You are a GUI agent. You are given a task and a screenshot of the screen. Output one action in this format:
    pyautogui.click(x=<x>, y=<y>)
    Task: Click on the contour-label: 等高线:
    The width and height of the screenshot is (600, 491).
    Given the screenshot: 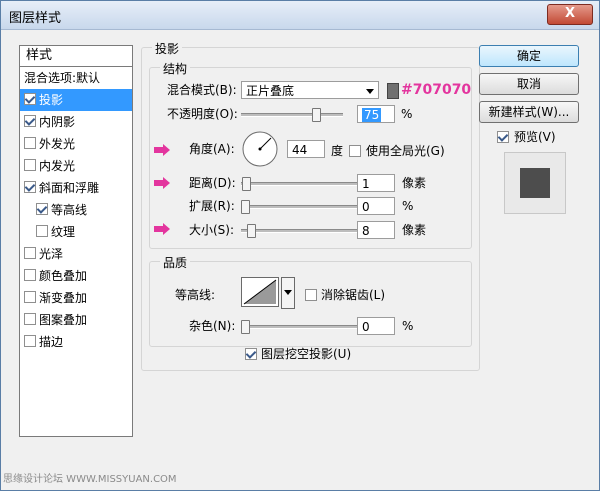 What is the action you would take?
    pyautogui.click(x=195, y=295)
    